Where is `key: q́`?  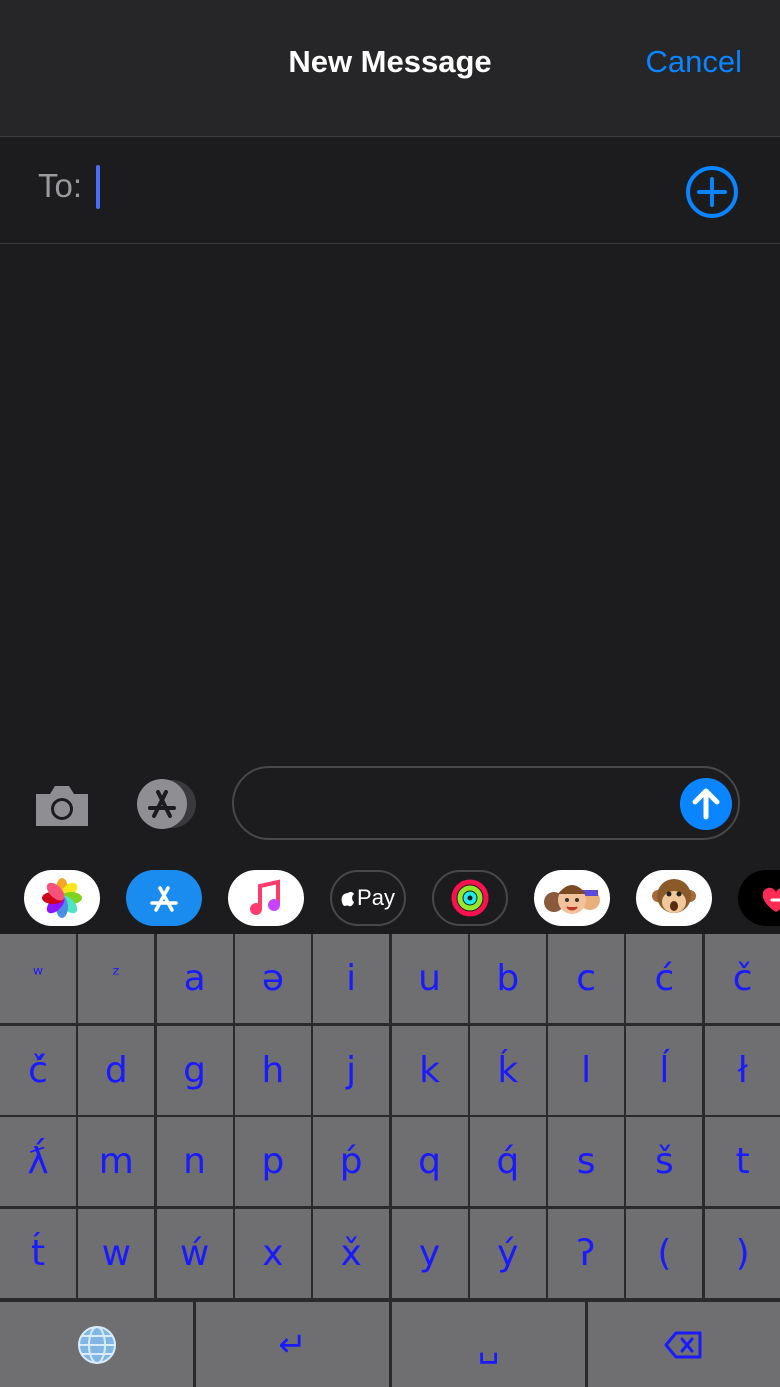
key: q́ is located at coordinates (507, 1161).